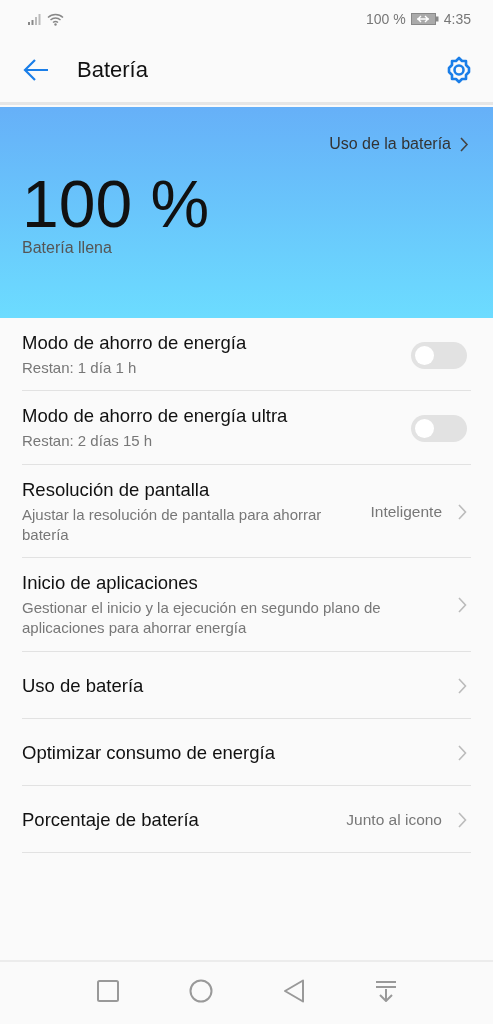  I want to click on notification-pull-icon, so click(385, 991).